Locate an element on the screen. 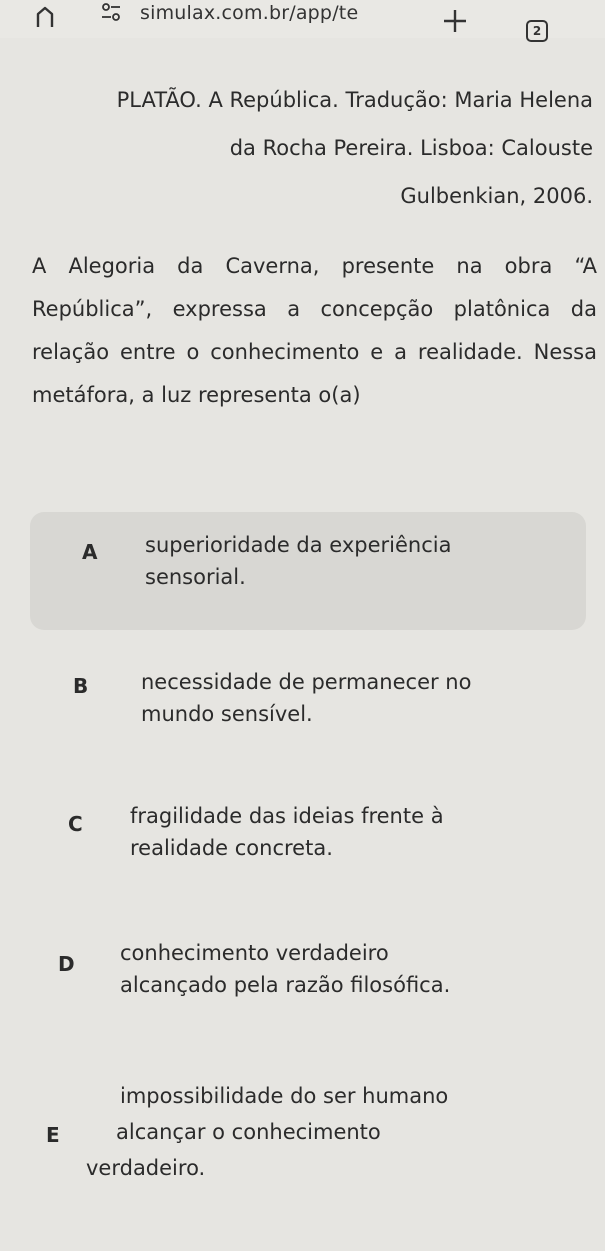  option-letter: B is located at coordinates (81, 686).